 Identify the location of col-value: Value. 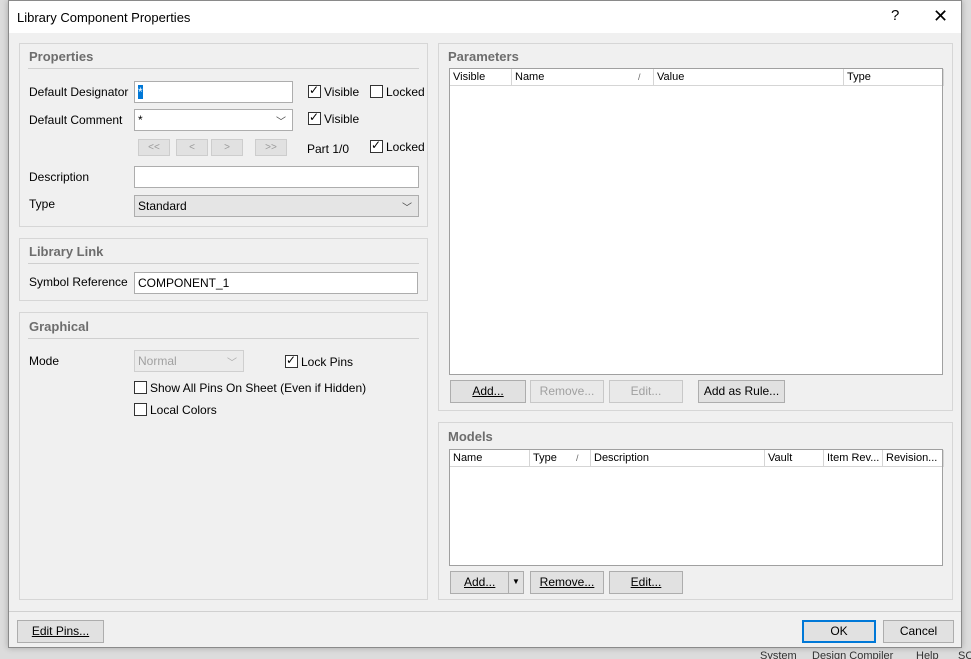
(749, 77).